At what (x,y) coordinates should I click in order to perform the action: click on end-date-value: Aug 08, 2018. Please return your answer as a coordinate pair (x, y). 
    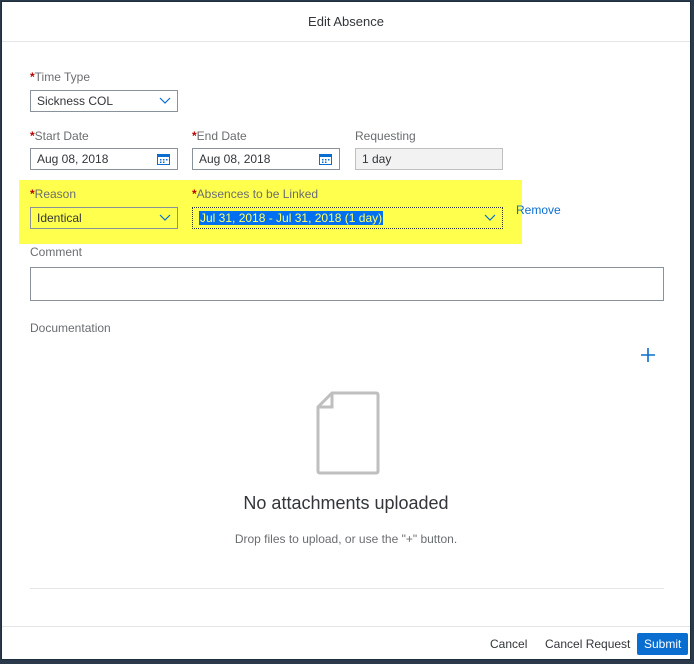
    Looking at the image, I should click on (235, 159).